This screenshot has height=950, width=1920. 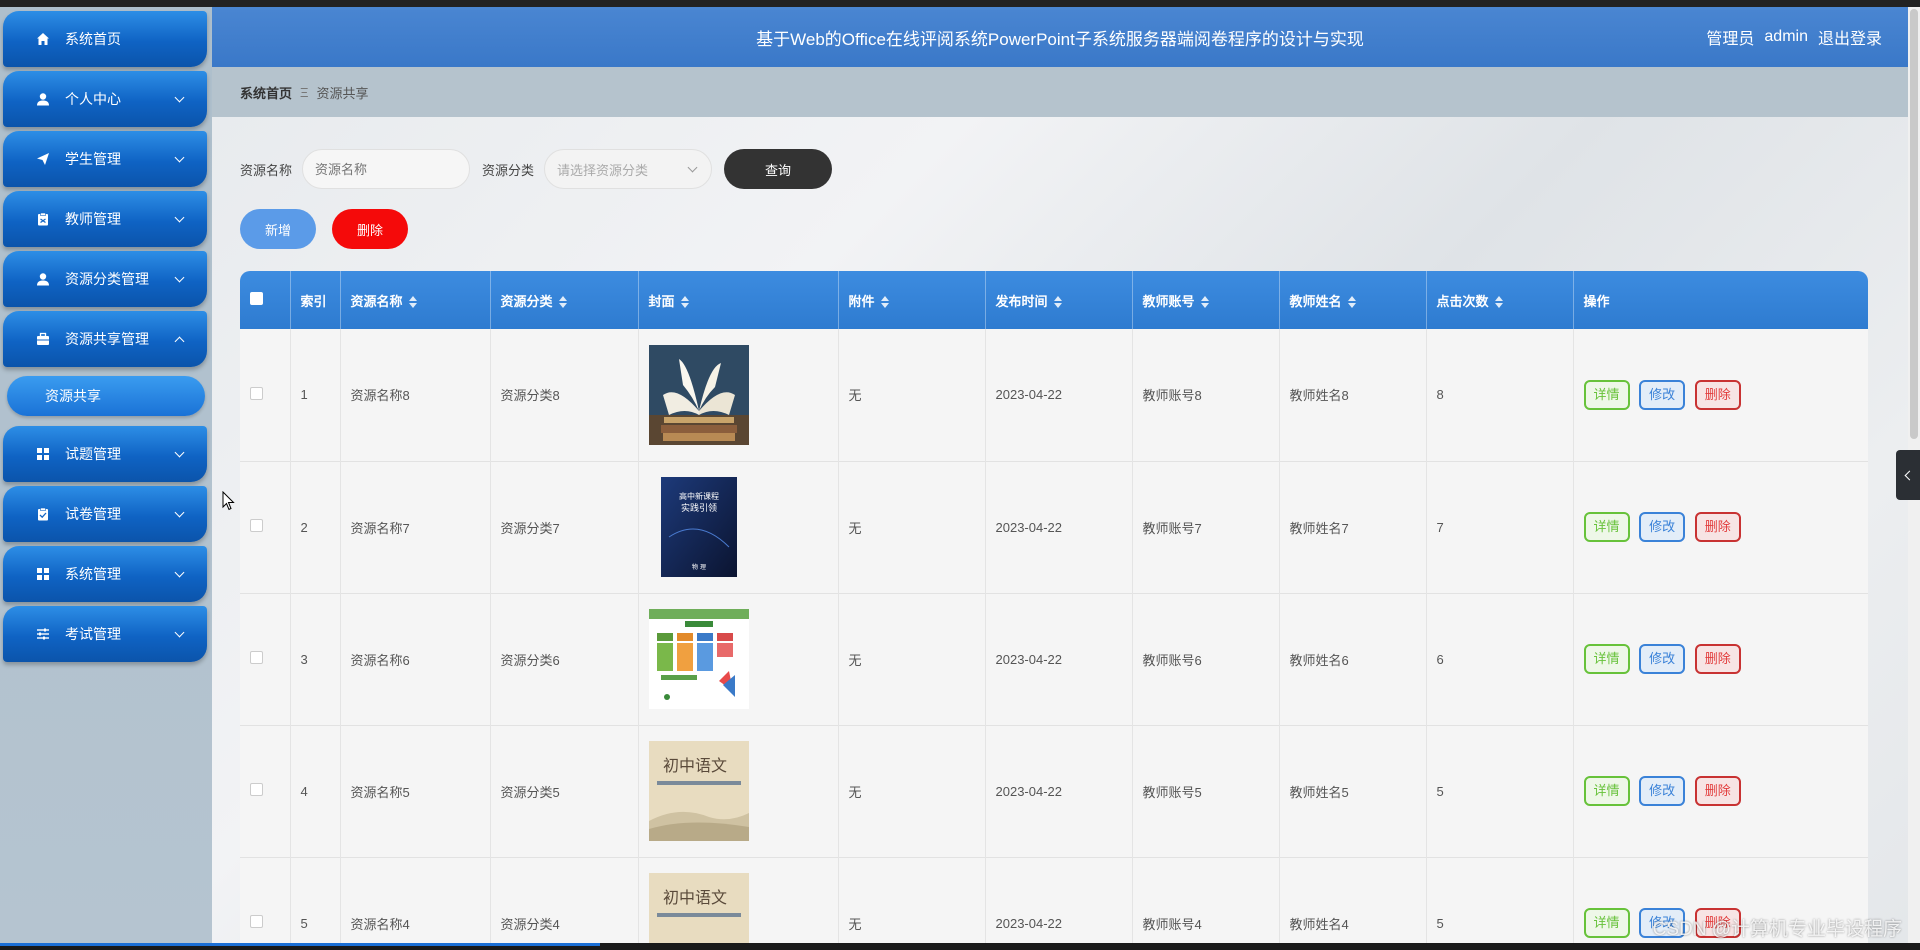 What do you see at coordinates (266, 170) in the screenshot?
I see `resource-name-label: 资源名称` at bounding box center [266, 170].